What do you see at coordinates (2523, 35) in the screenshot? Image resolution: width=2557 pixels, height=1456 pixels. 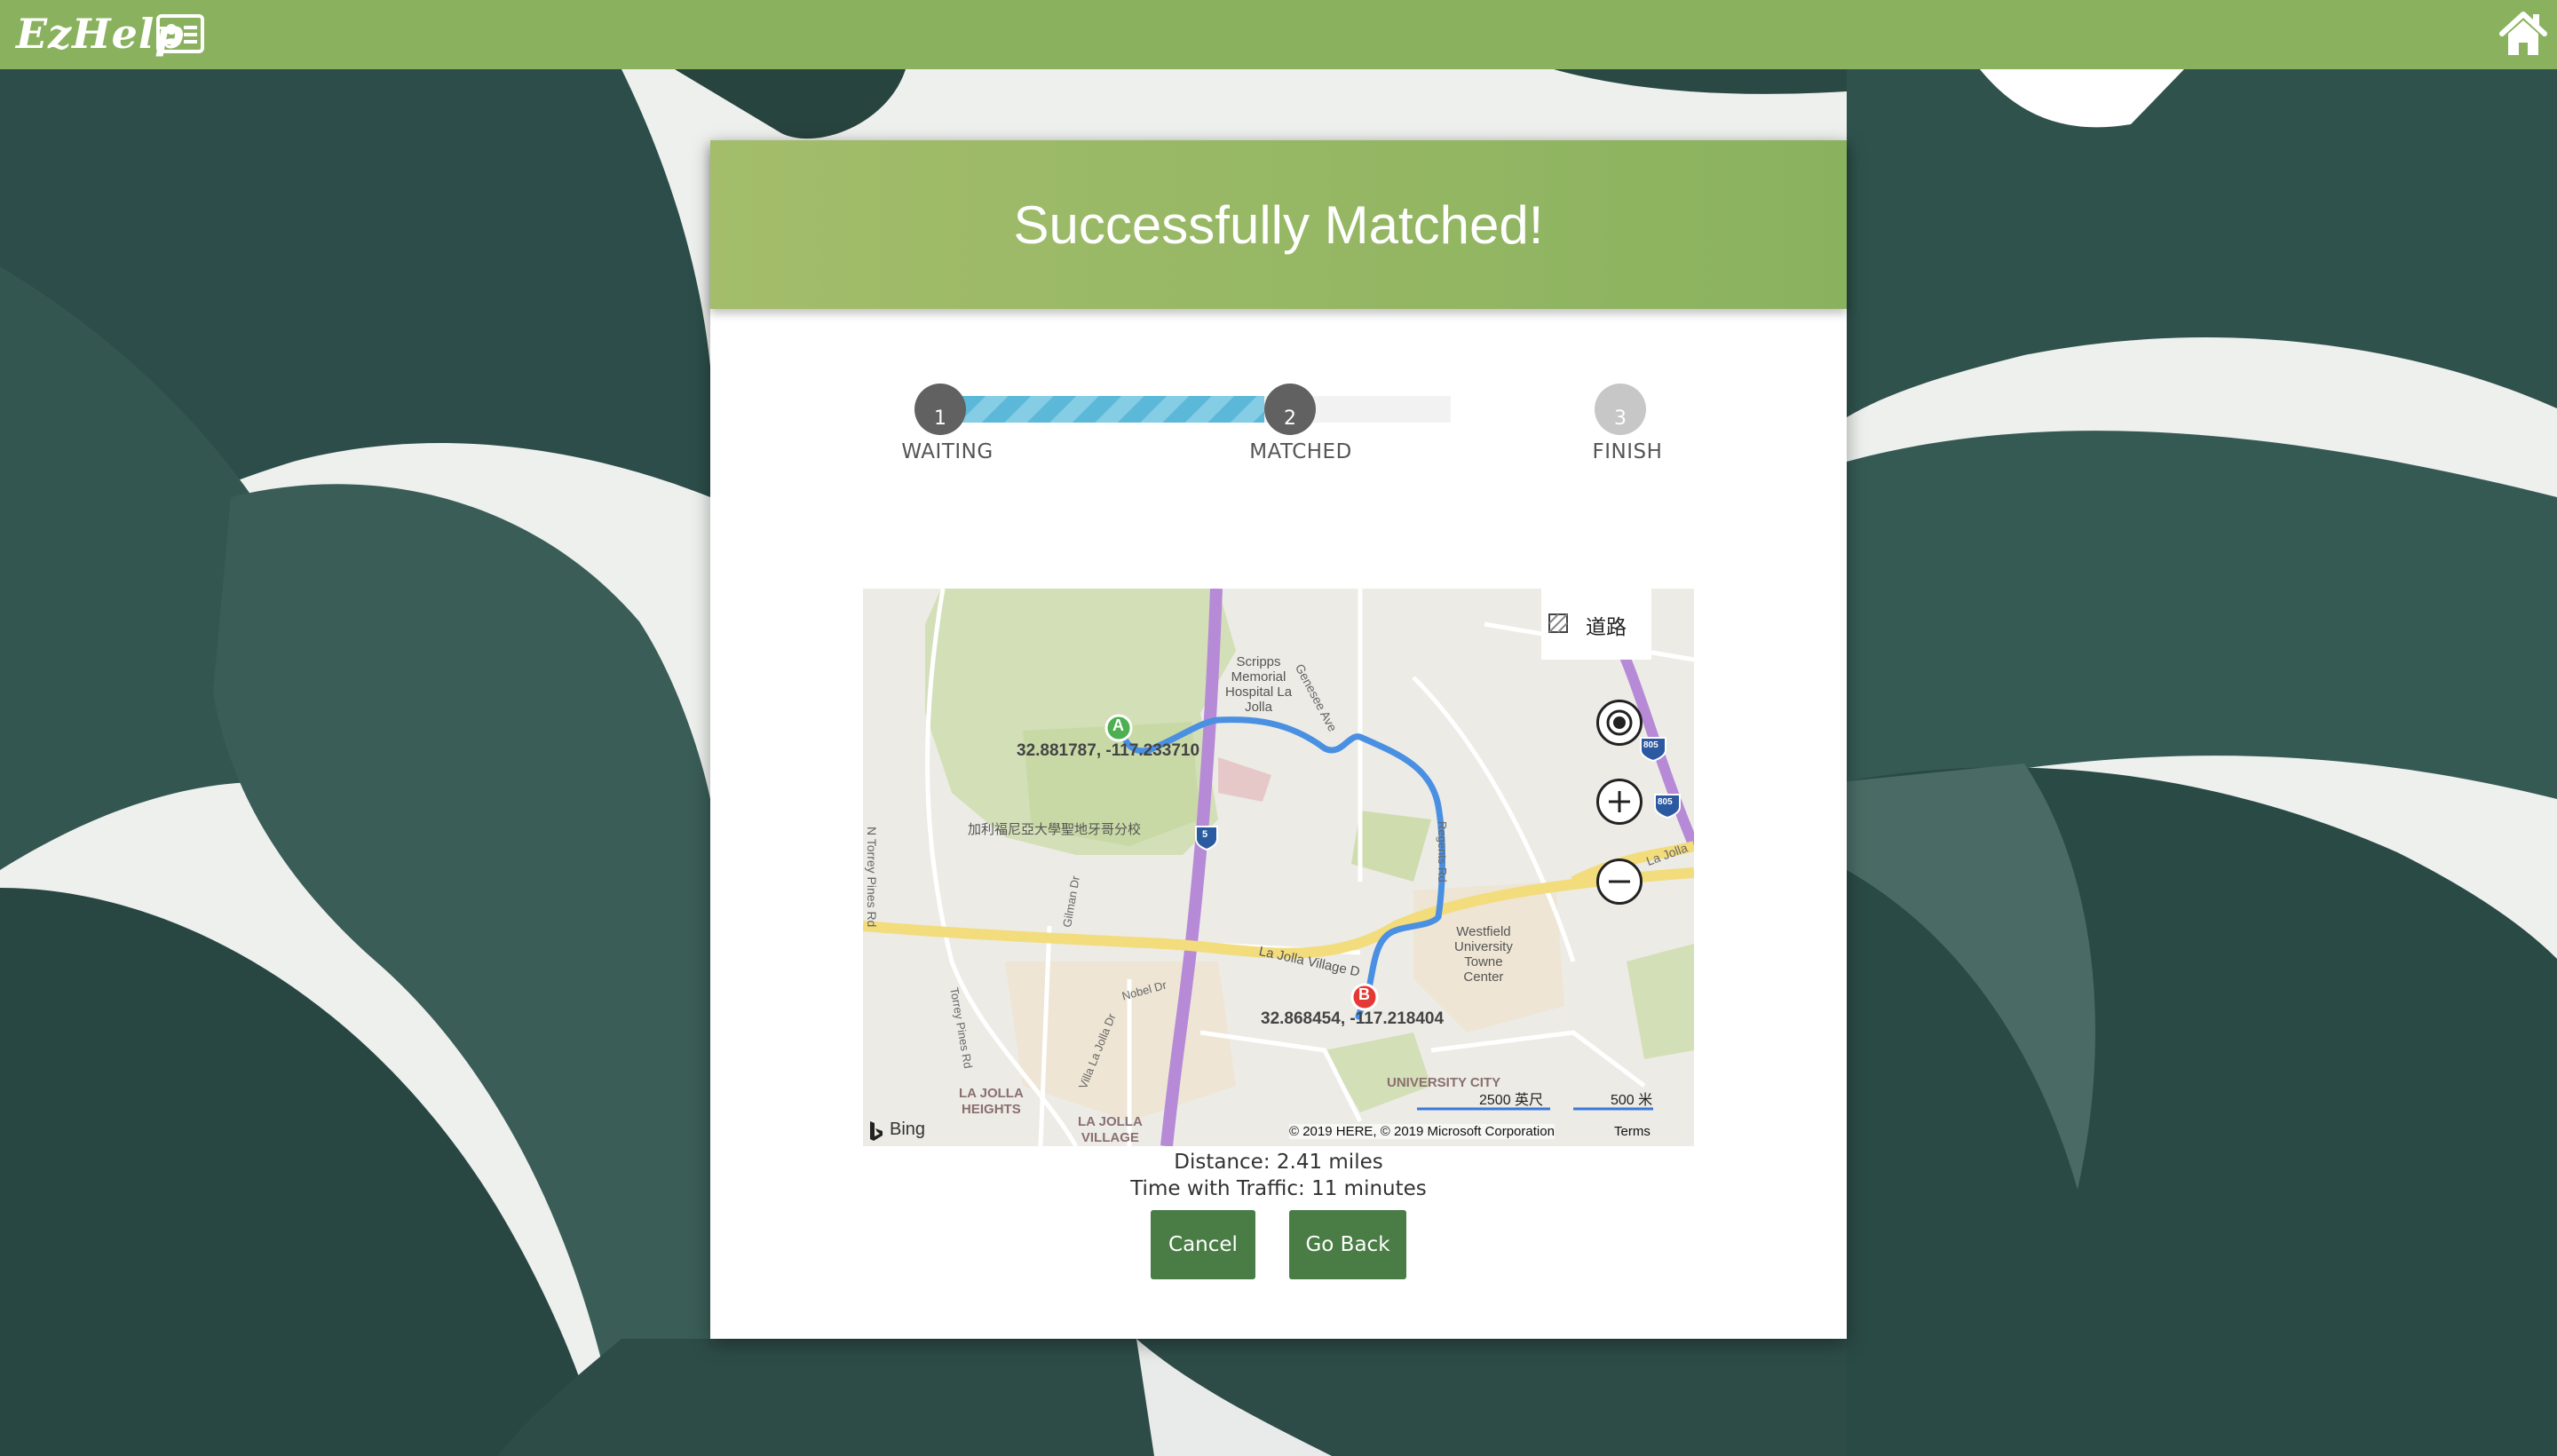 I see `home-icon` at bounding box center [2523, 35].